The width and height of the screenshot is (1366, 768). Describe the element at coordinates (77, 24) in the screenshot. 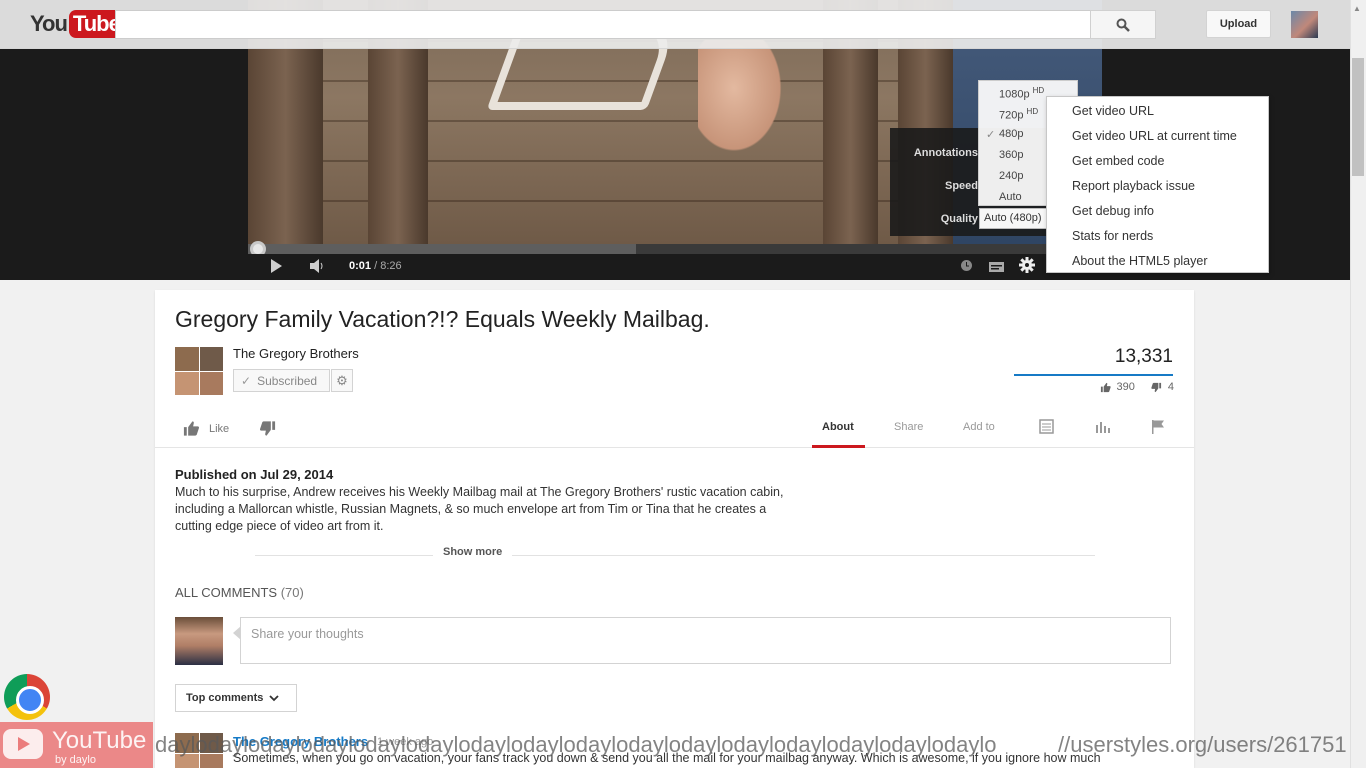

I see `youtube-logo: You Tube` at that location.